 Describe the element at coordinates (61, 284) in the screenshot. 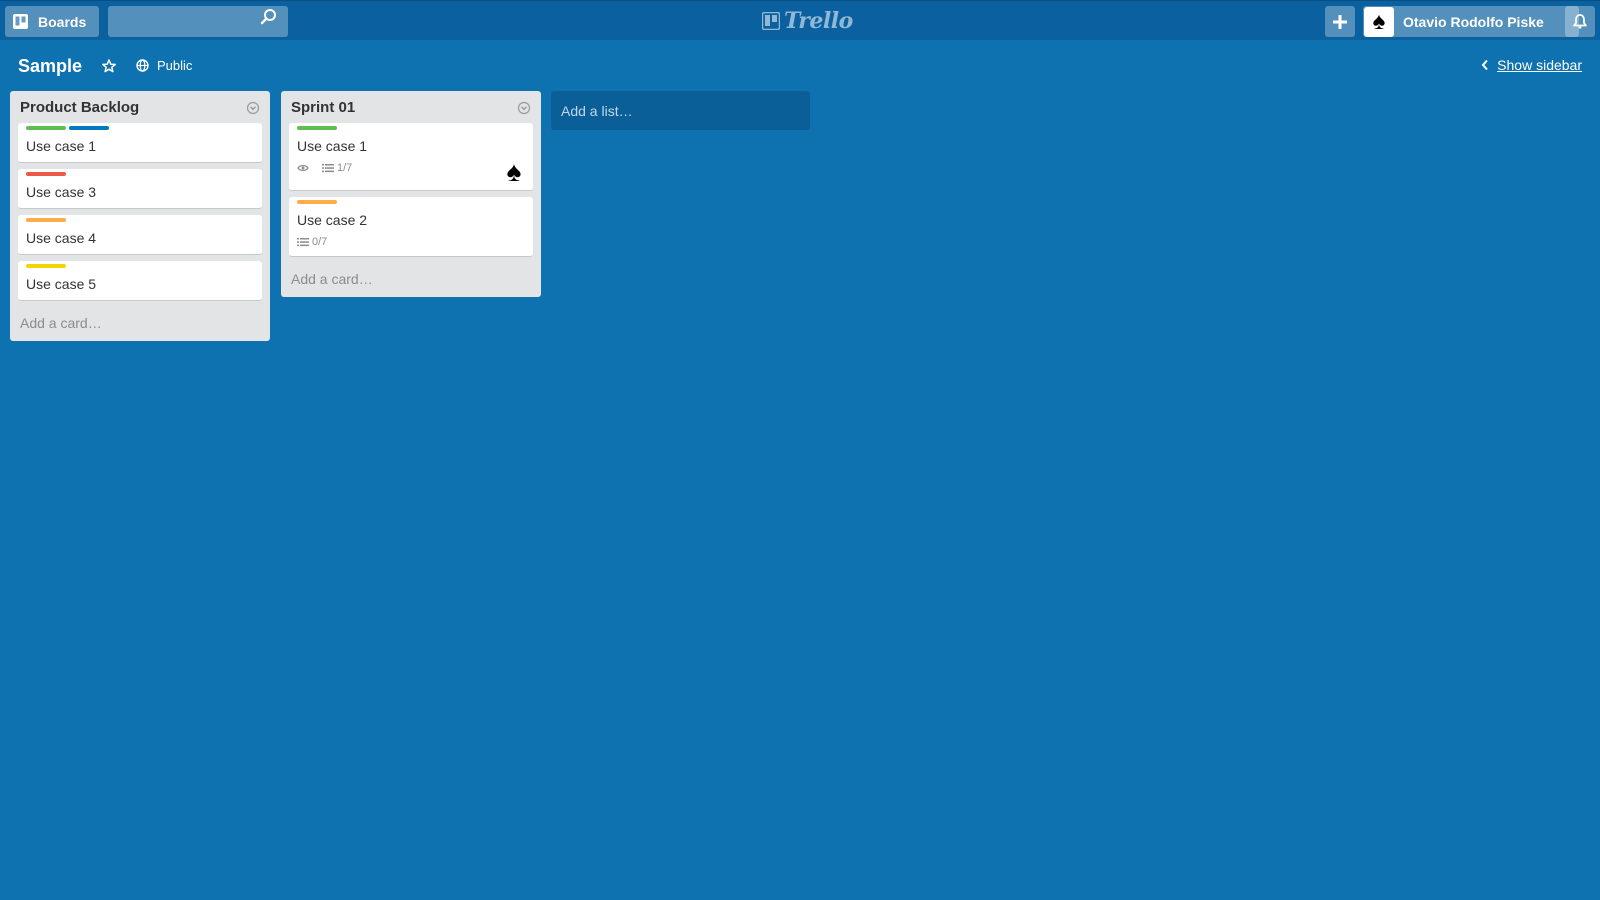

I see `card-title: Use case 5` at that location.